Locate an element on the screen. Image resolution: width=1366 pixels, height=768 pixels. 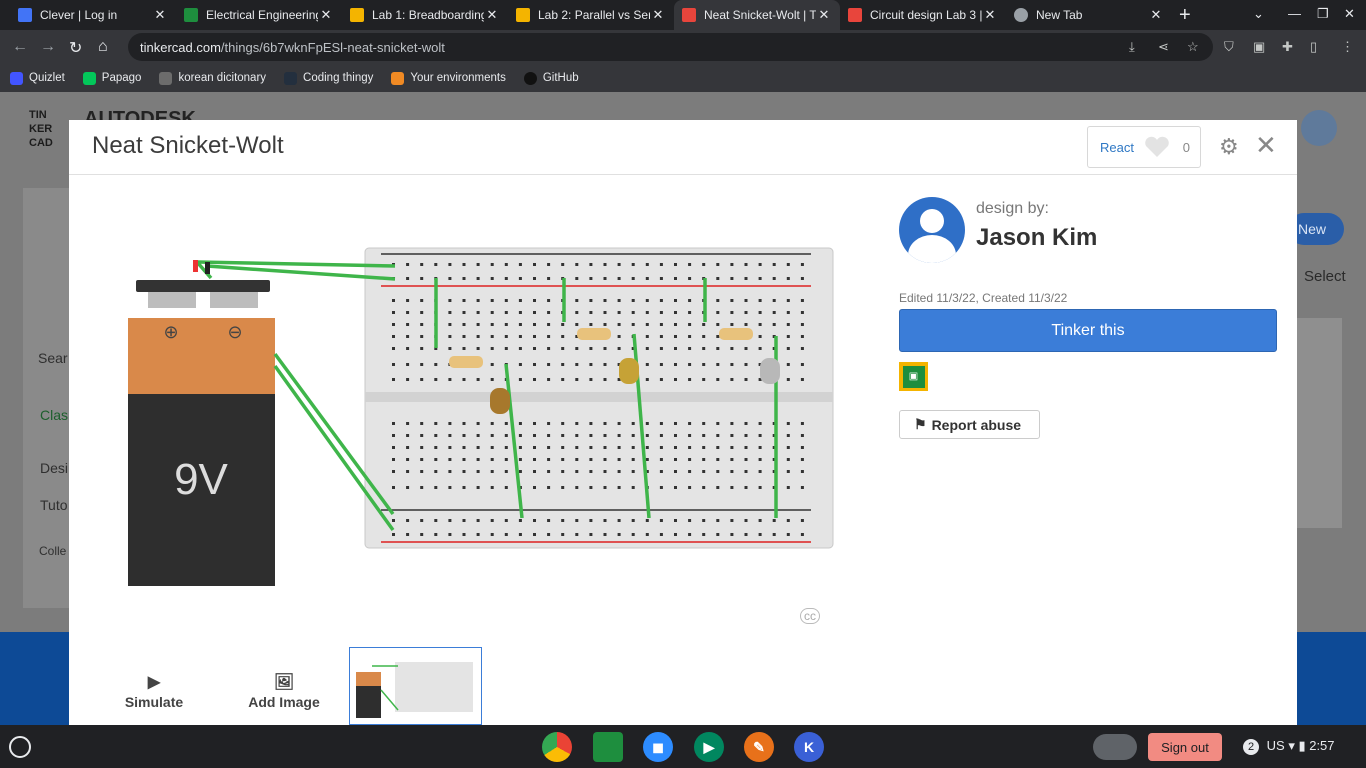
bookmark-coding: Coding thingy is located at coordinates (328, 78).